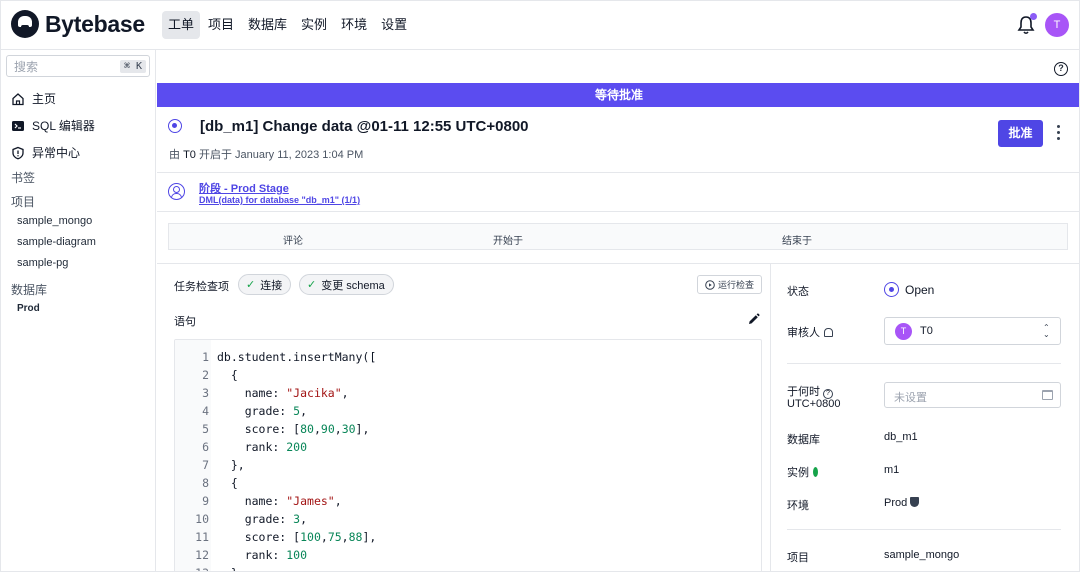 This screenshot has width=1080, height=572. Describe the element at coordinates (42, 263) in the screenshot. I see `sidebar-project-item: sample-pg` at that location.